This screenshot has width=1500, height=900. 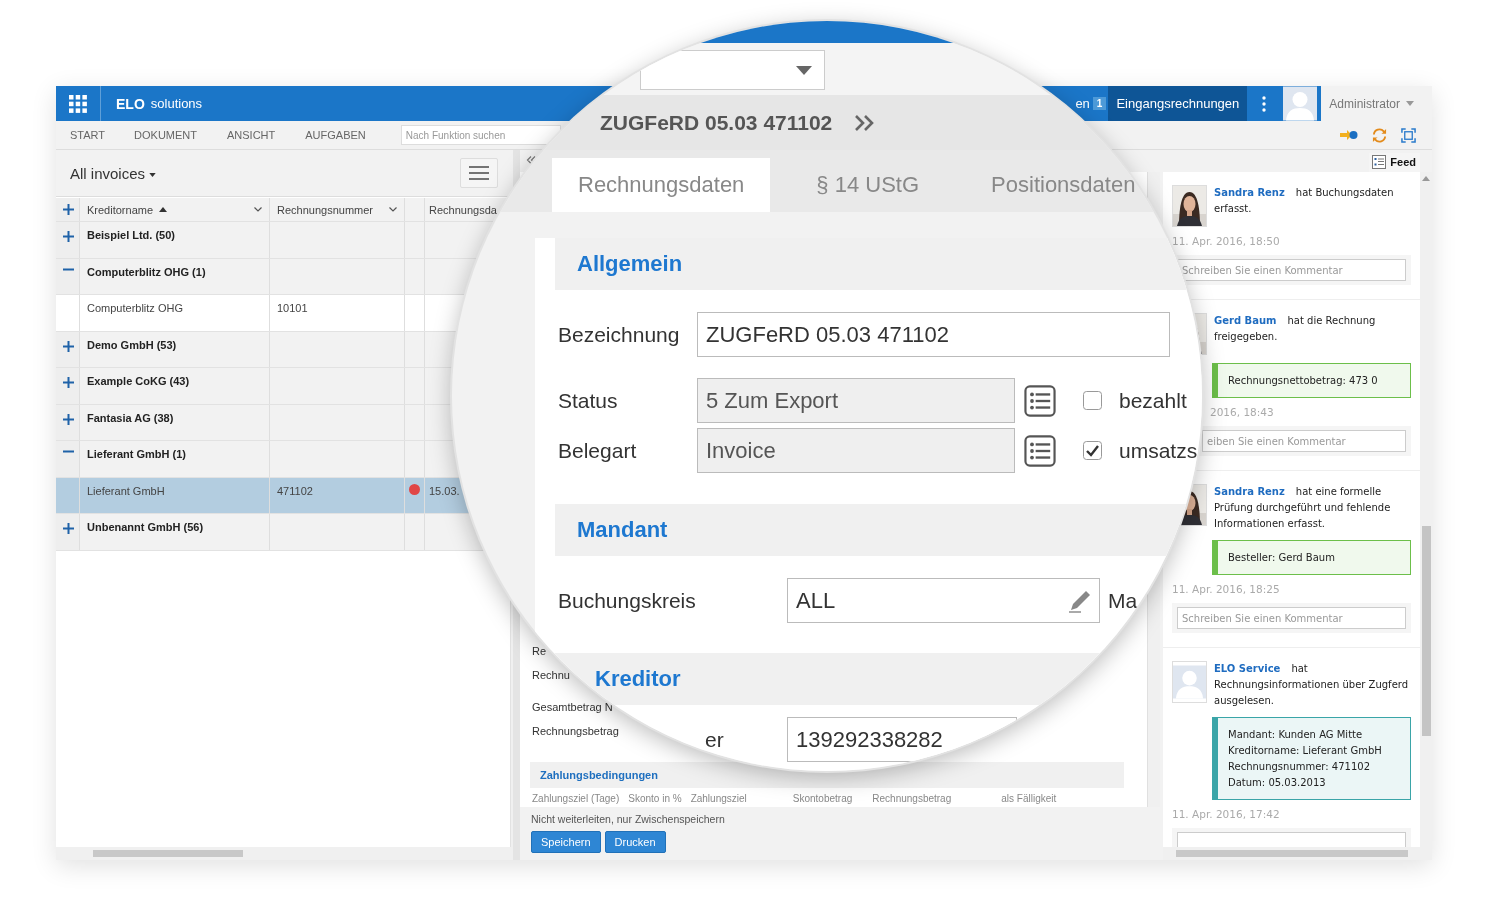 I want to click on note-line: Mandant: Kunden AG Mitte, so click(x=1296, y=735).